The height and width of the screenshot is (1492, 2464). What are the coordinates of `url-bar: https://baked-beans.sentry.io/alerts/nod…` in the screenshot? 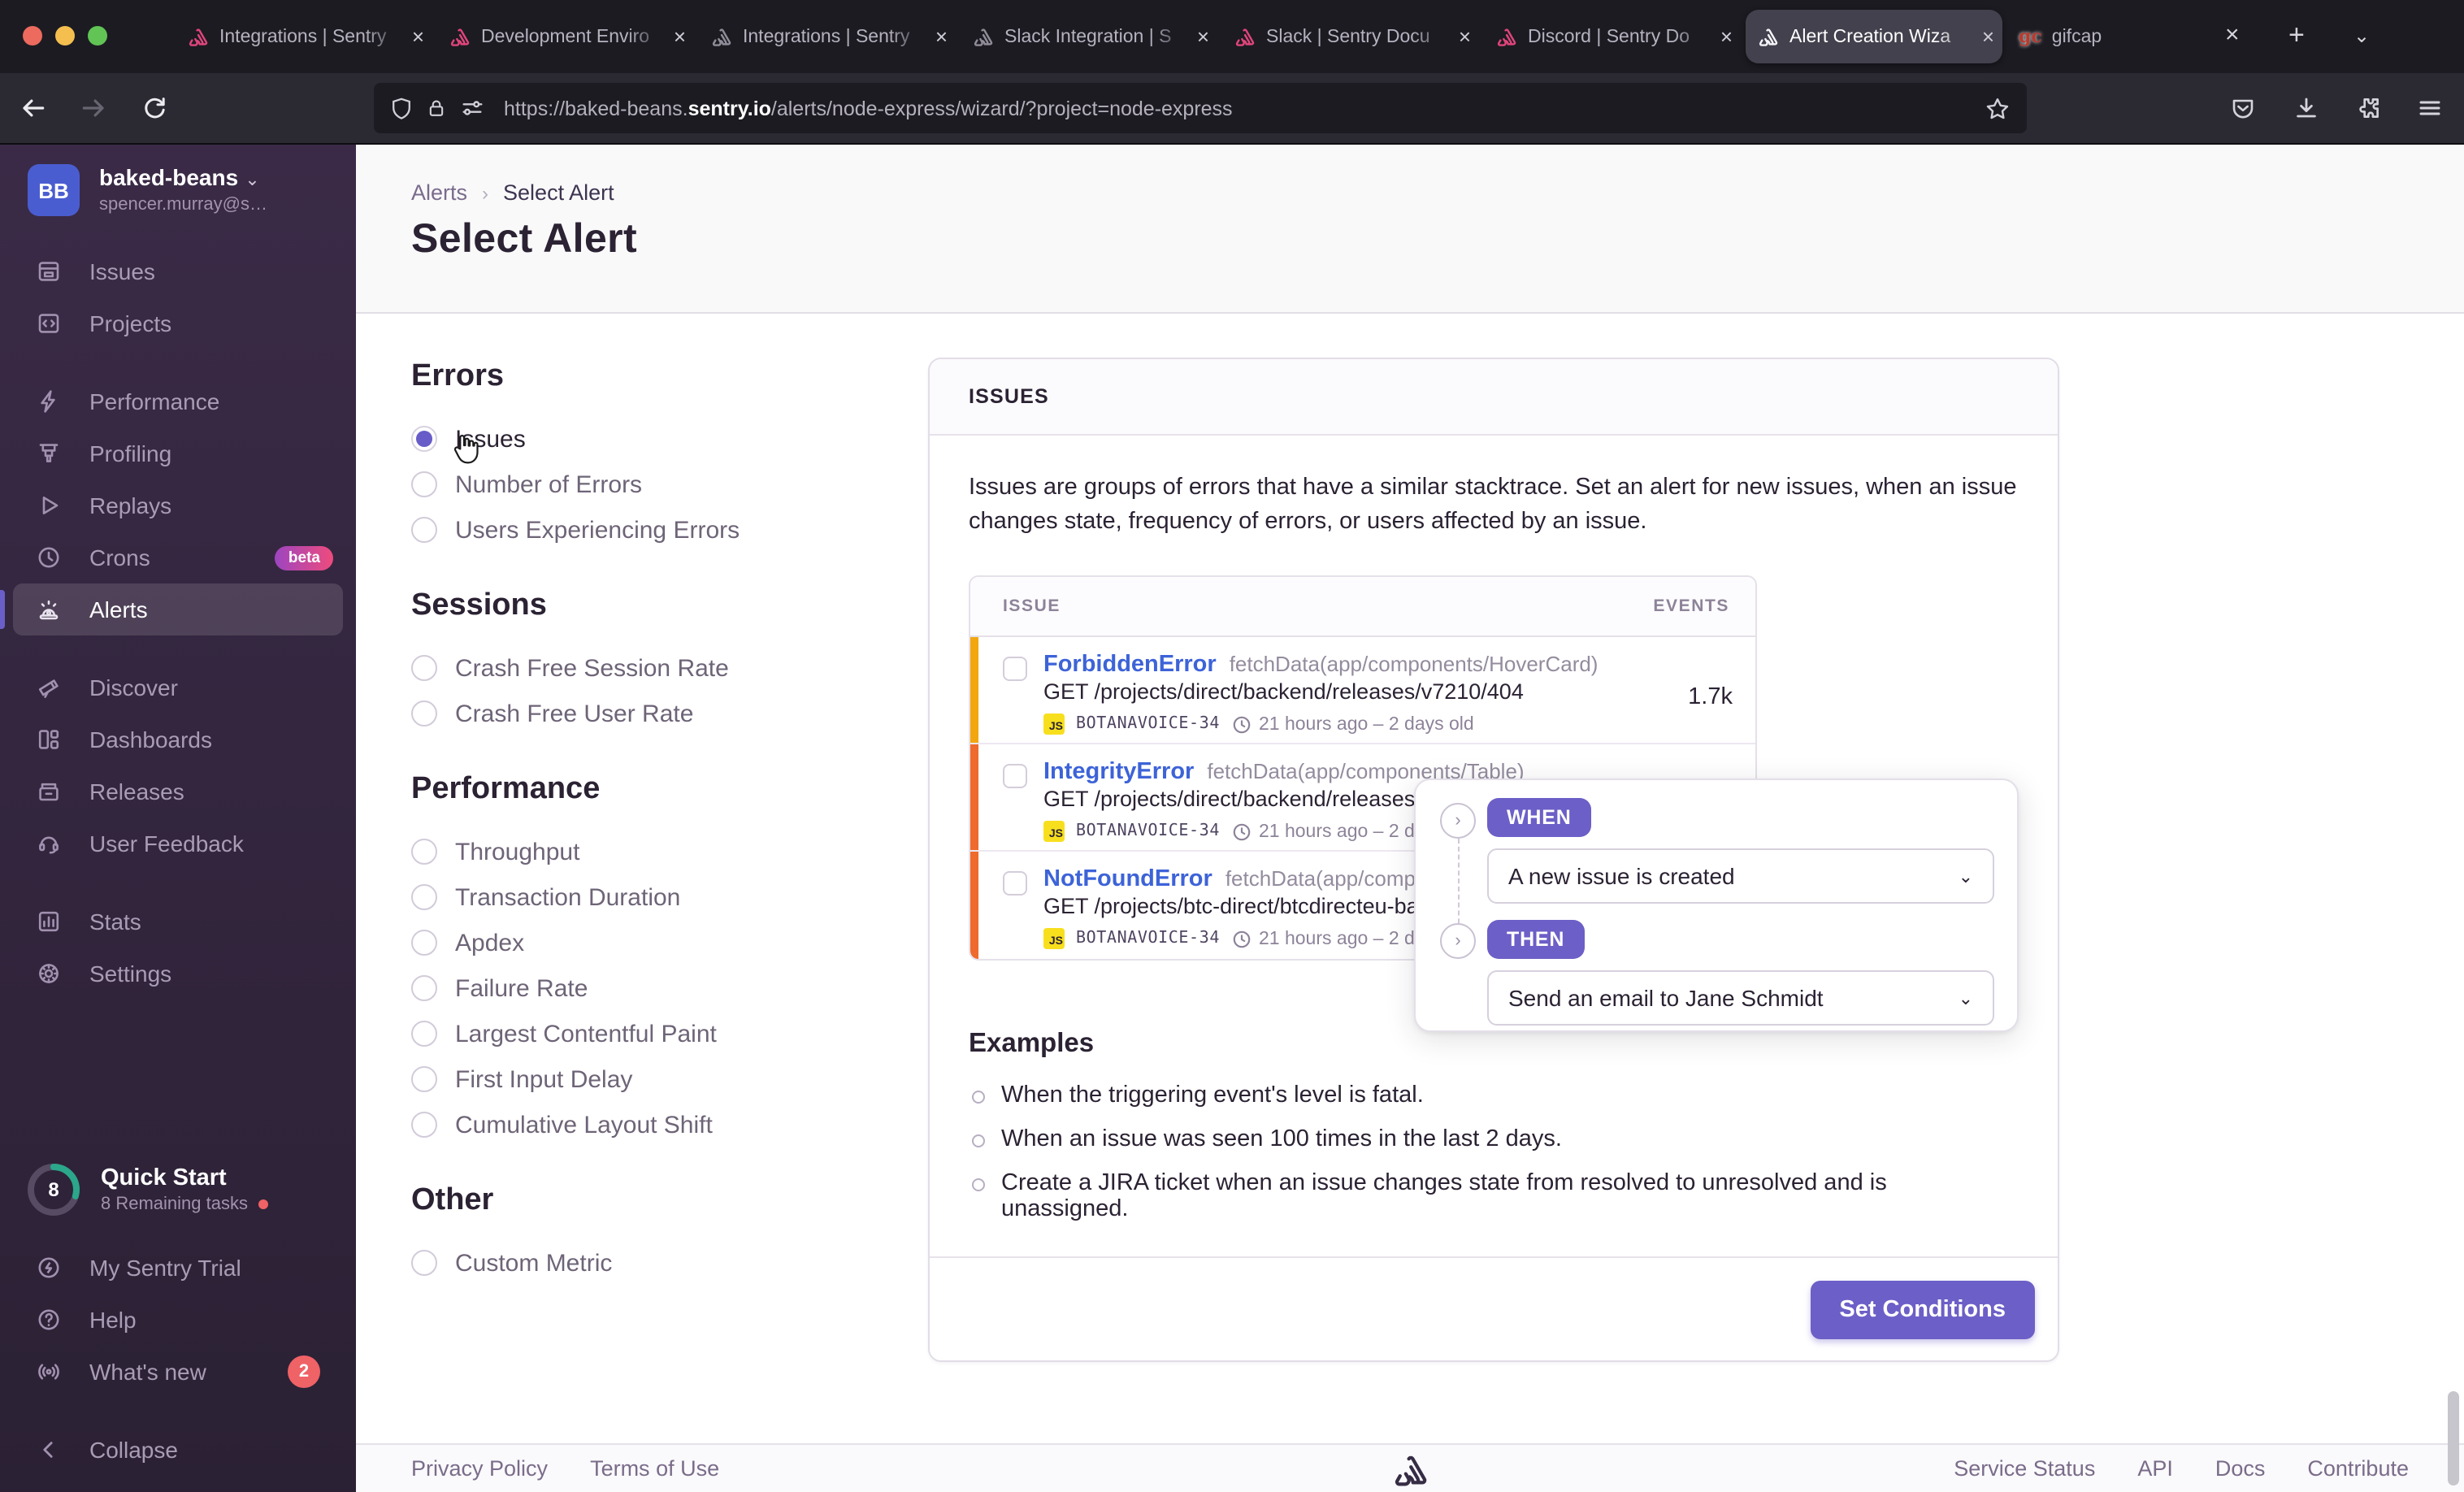 It's located at (1201, 108).